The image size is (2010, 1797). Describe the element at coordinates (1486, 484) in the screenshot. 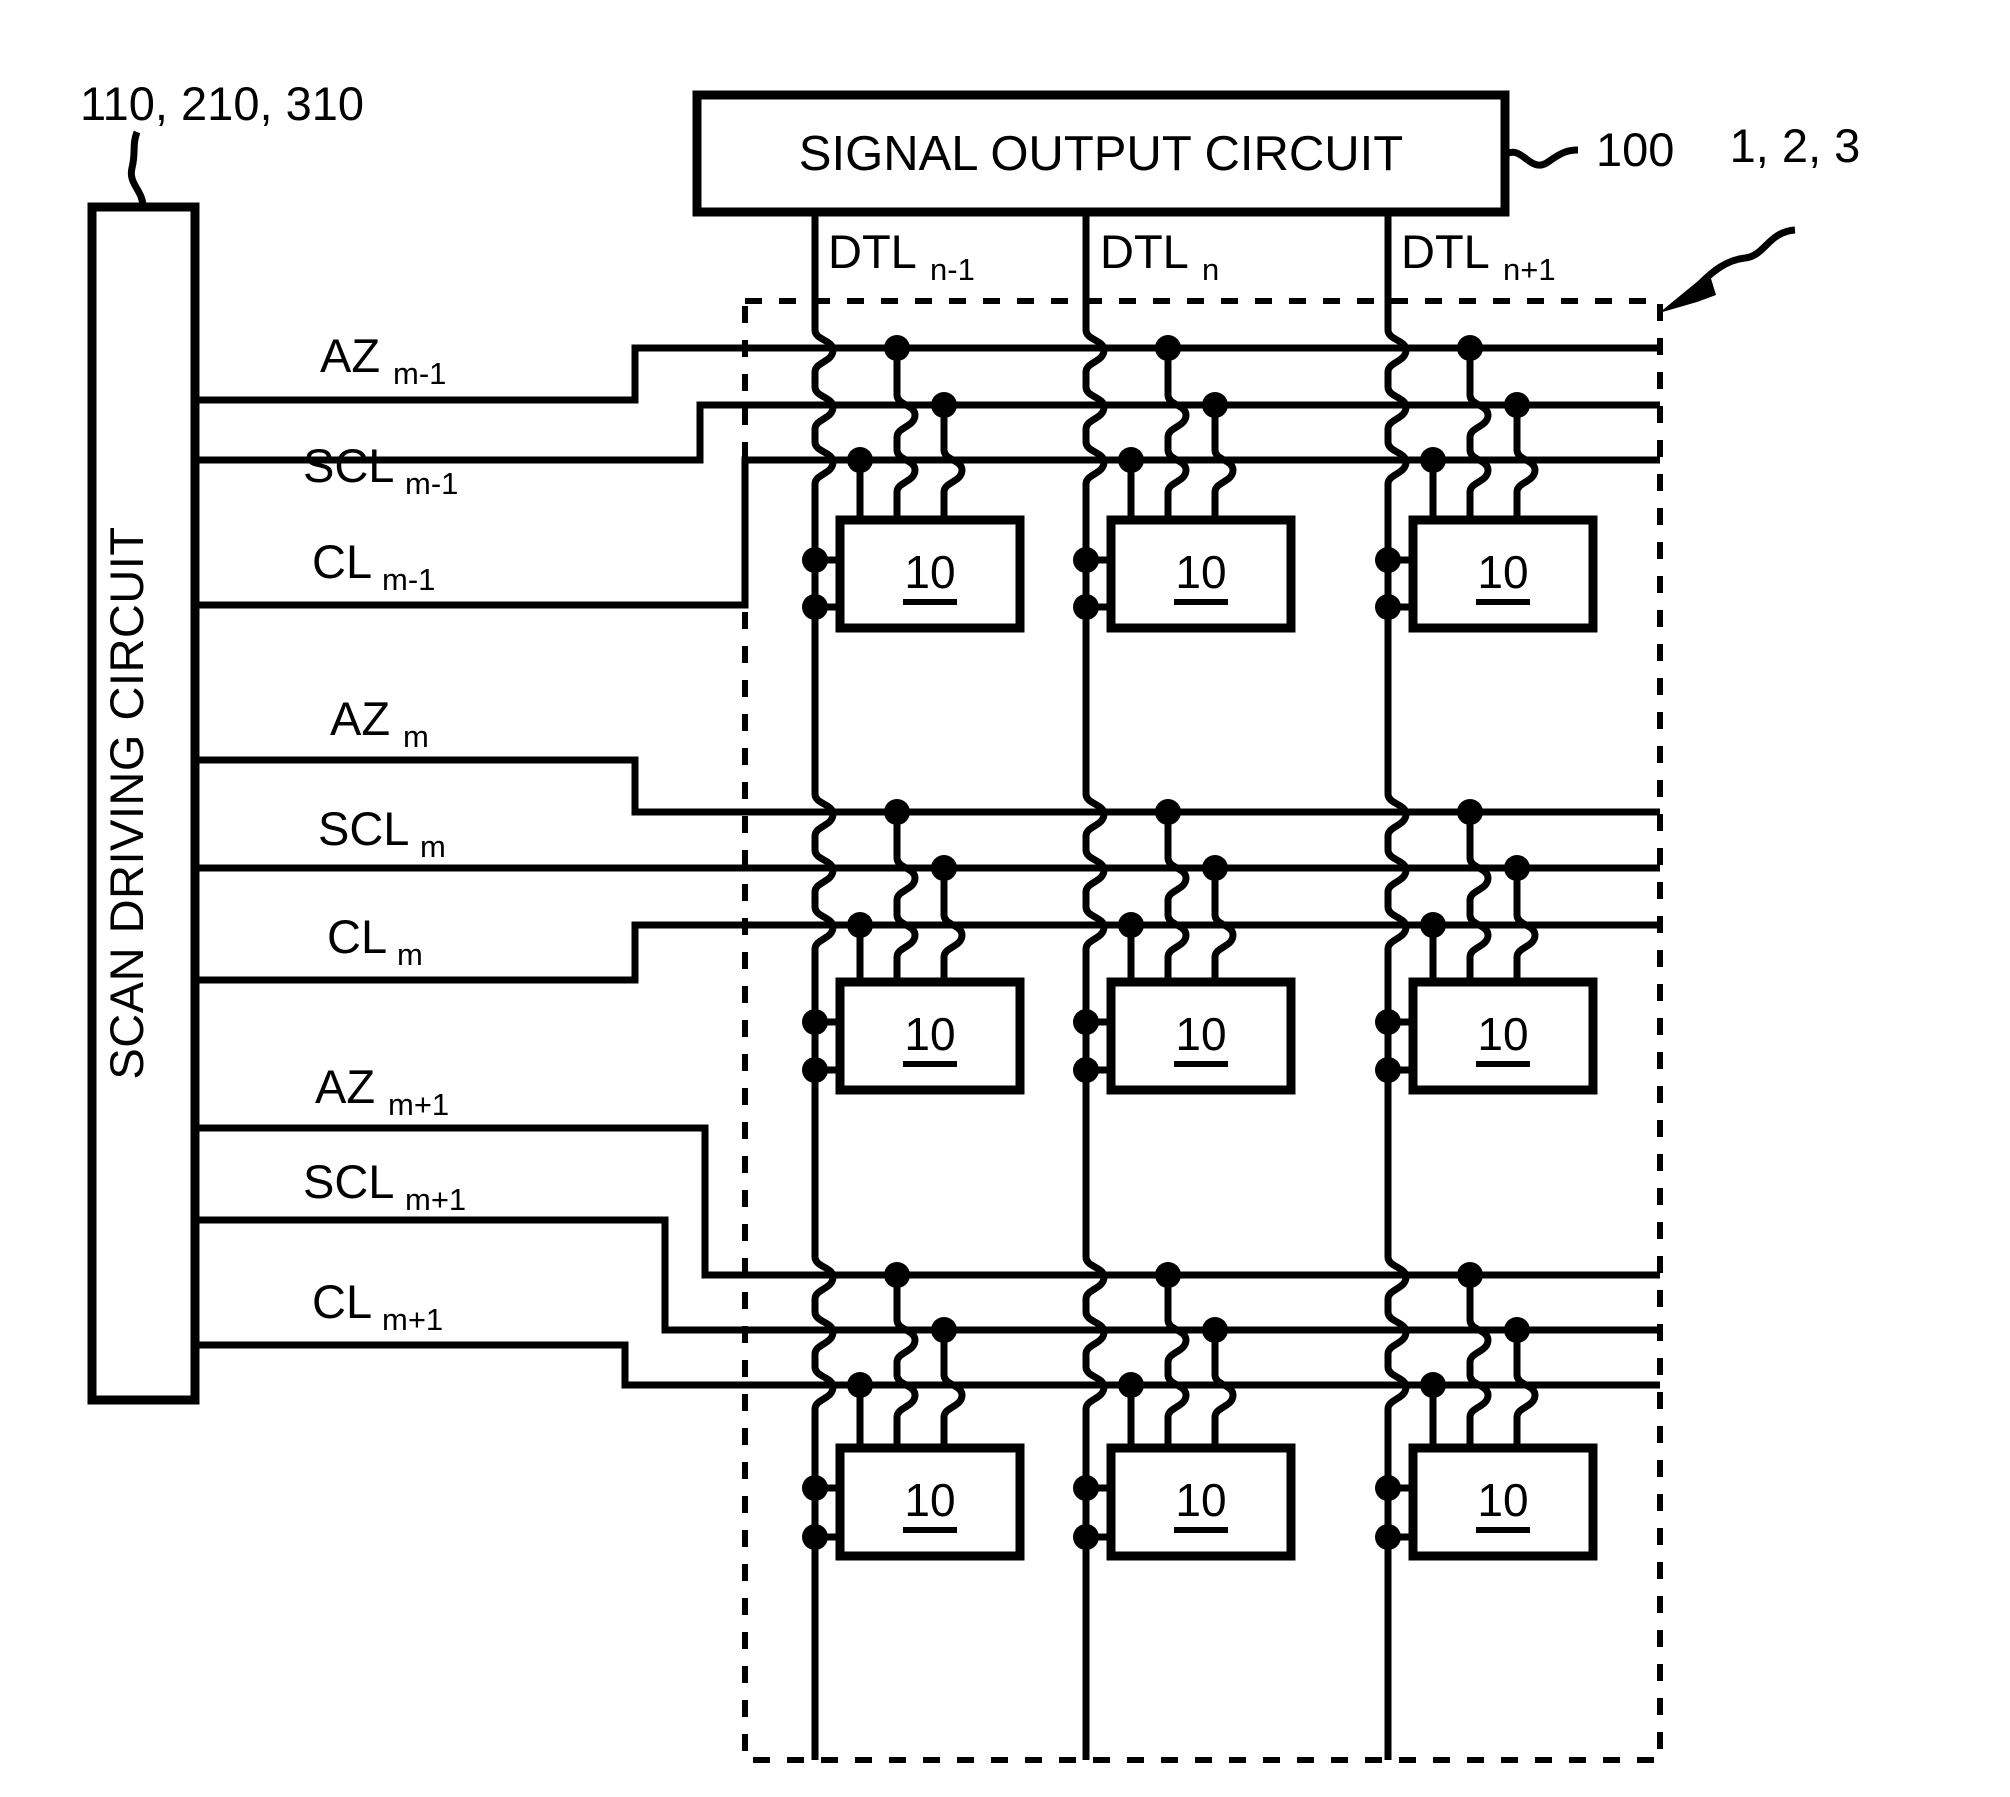

I see `pixel-cell-r0c2: 10` at that location.